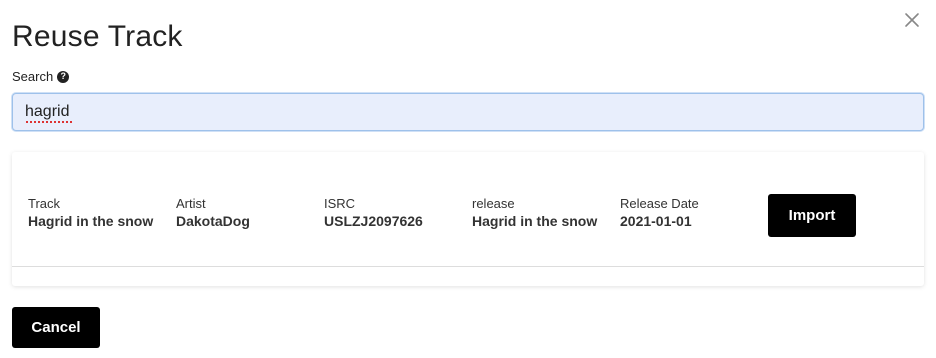  Describe the element at coordinates (63, 76) in the screenshot. I see `help-icon: ?` at that location.